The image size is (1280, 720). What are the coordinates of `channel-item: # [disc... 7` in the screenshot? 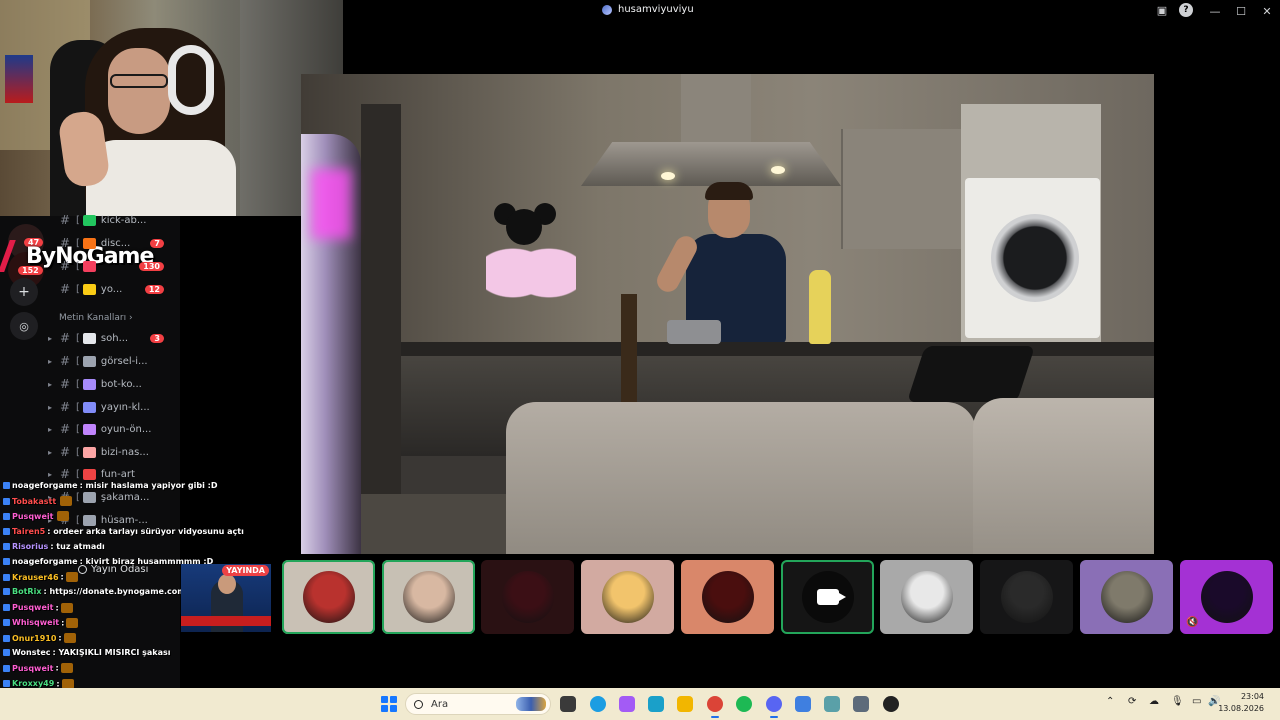 It's located at (113, 243).